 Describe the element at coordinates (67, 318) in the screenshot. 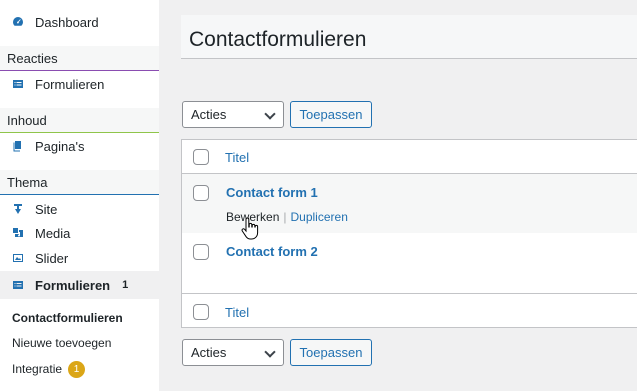

I see `submenu-label: Contactformulieren` at that location.